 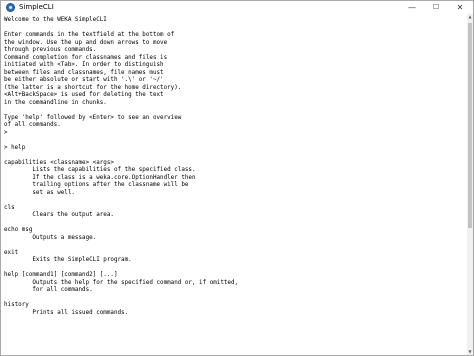 What do you see at coordinates (470, 125) in the screenshot?
I see `scrollbar-thumb` at bounding box center [470, 125].